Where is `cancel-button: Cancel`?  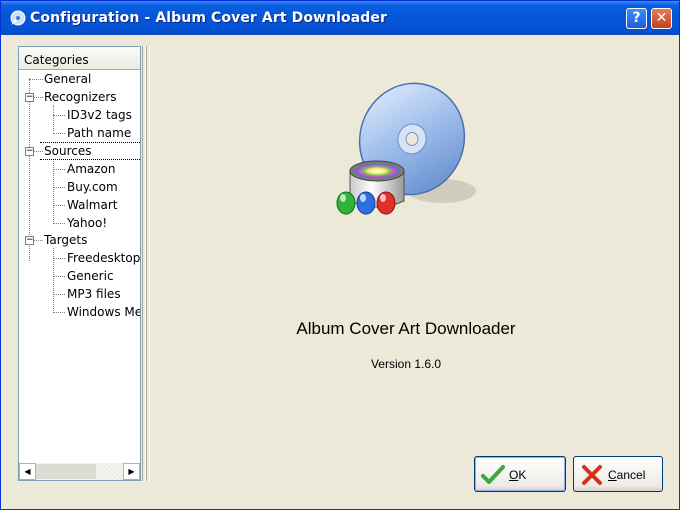
cancel-button: Cancel is located at coordinates (618, 474).